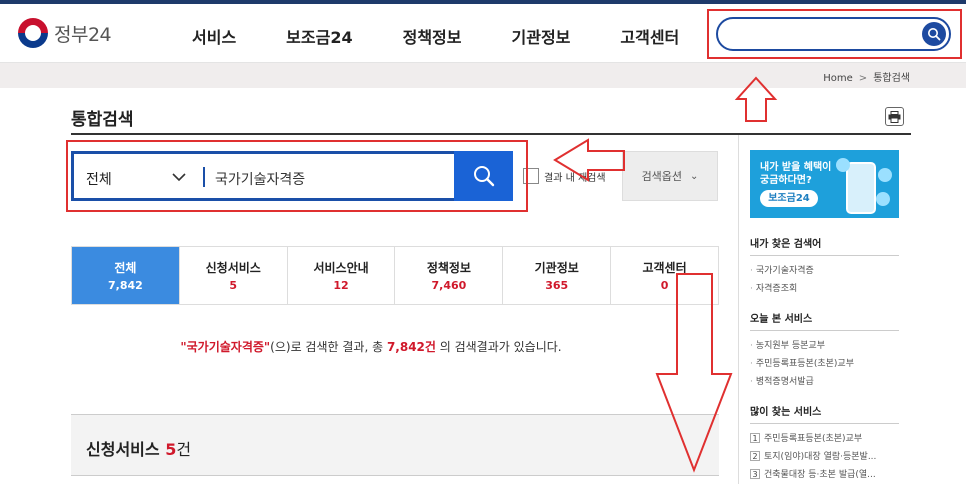 This screenshot has height=484, width=966. I want to click on nav-item-agency: 기관정보, so click(541, 36).